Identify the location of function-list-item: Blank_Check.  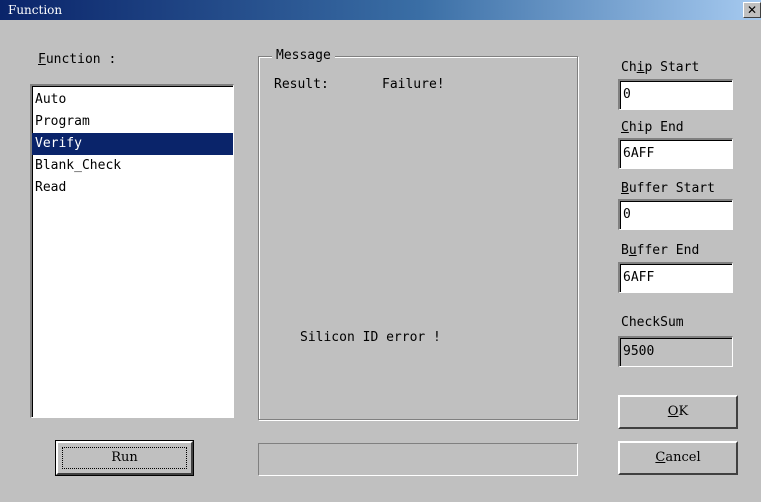
(132, 166).